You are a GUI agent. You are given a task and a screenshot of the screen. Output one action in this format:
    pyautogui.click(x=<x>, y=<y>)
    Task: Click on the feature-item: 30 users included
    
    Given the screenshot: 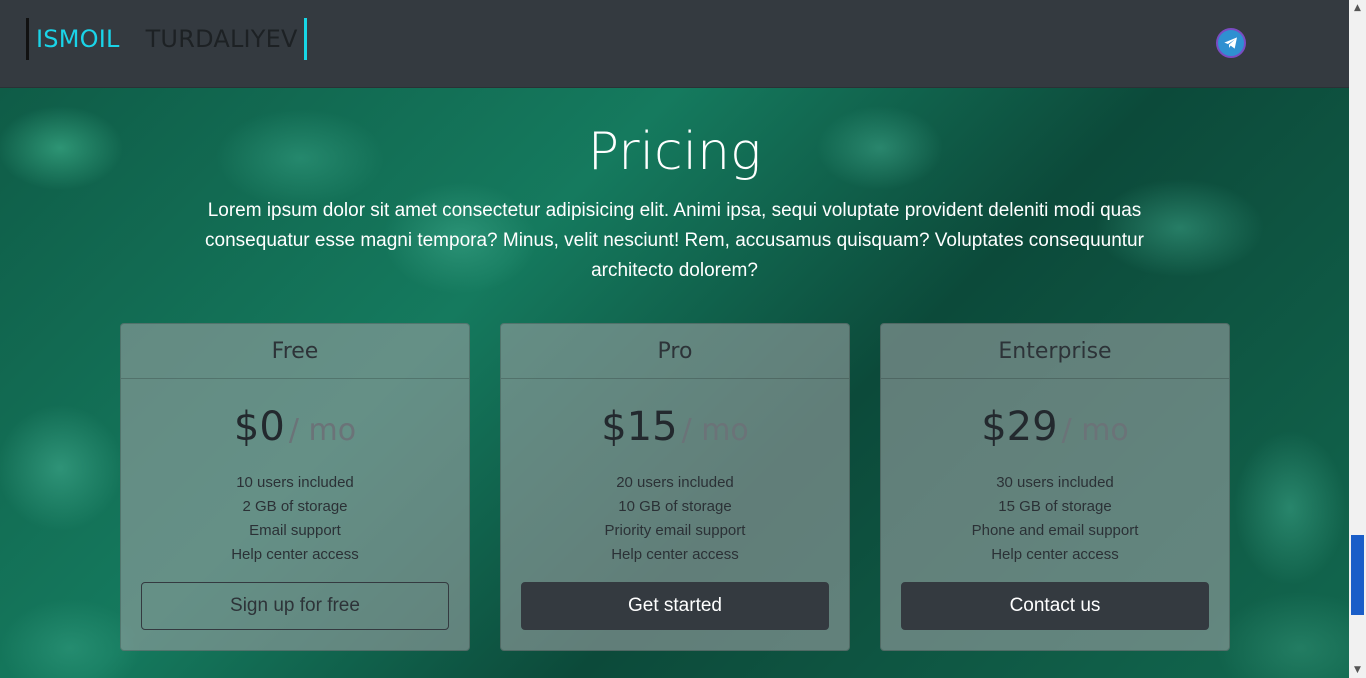 What is the action you would take?
    pyautogui.click(x=1055, y=482)
    